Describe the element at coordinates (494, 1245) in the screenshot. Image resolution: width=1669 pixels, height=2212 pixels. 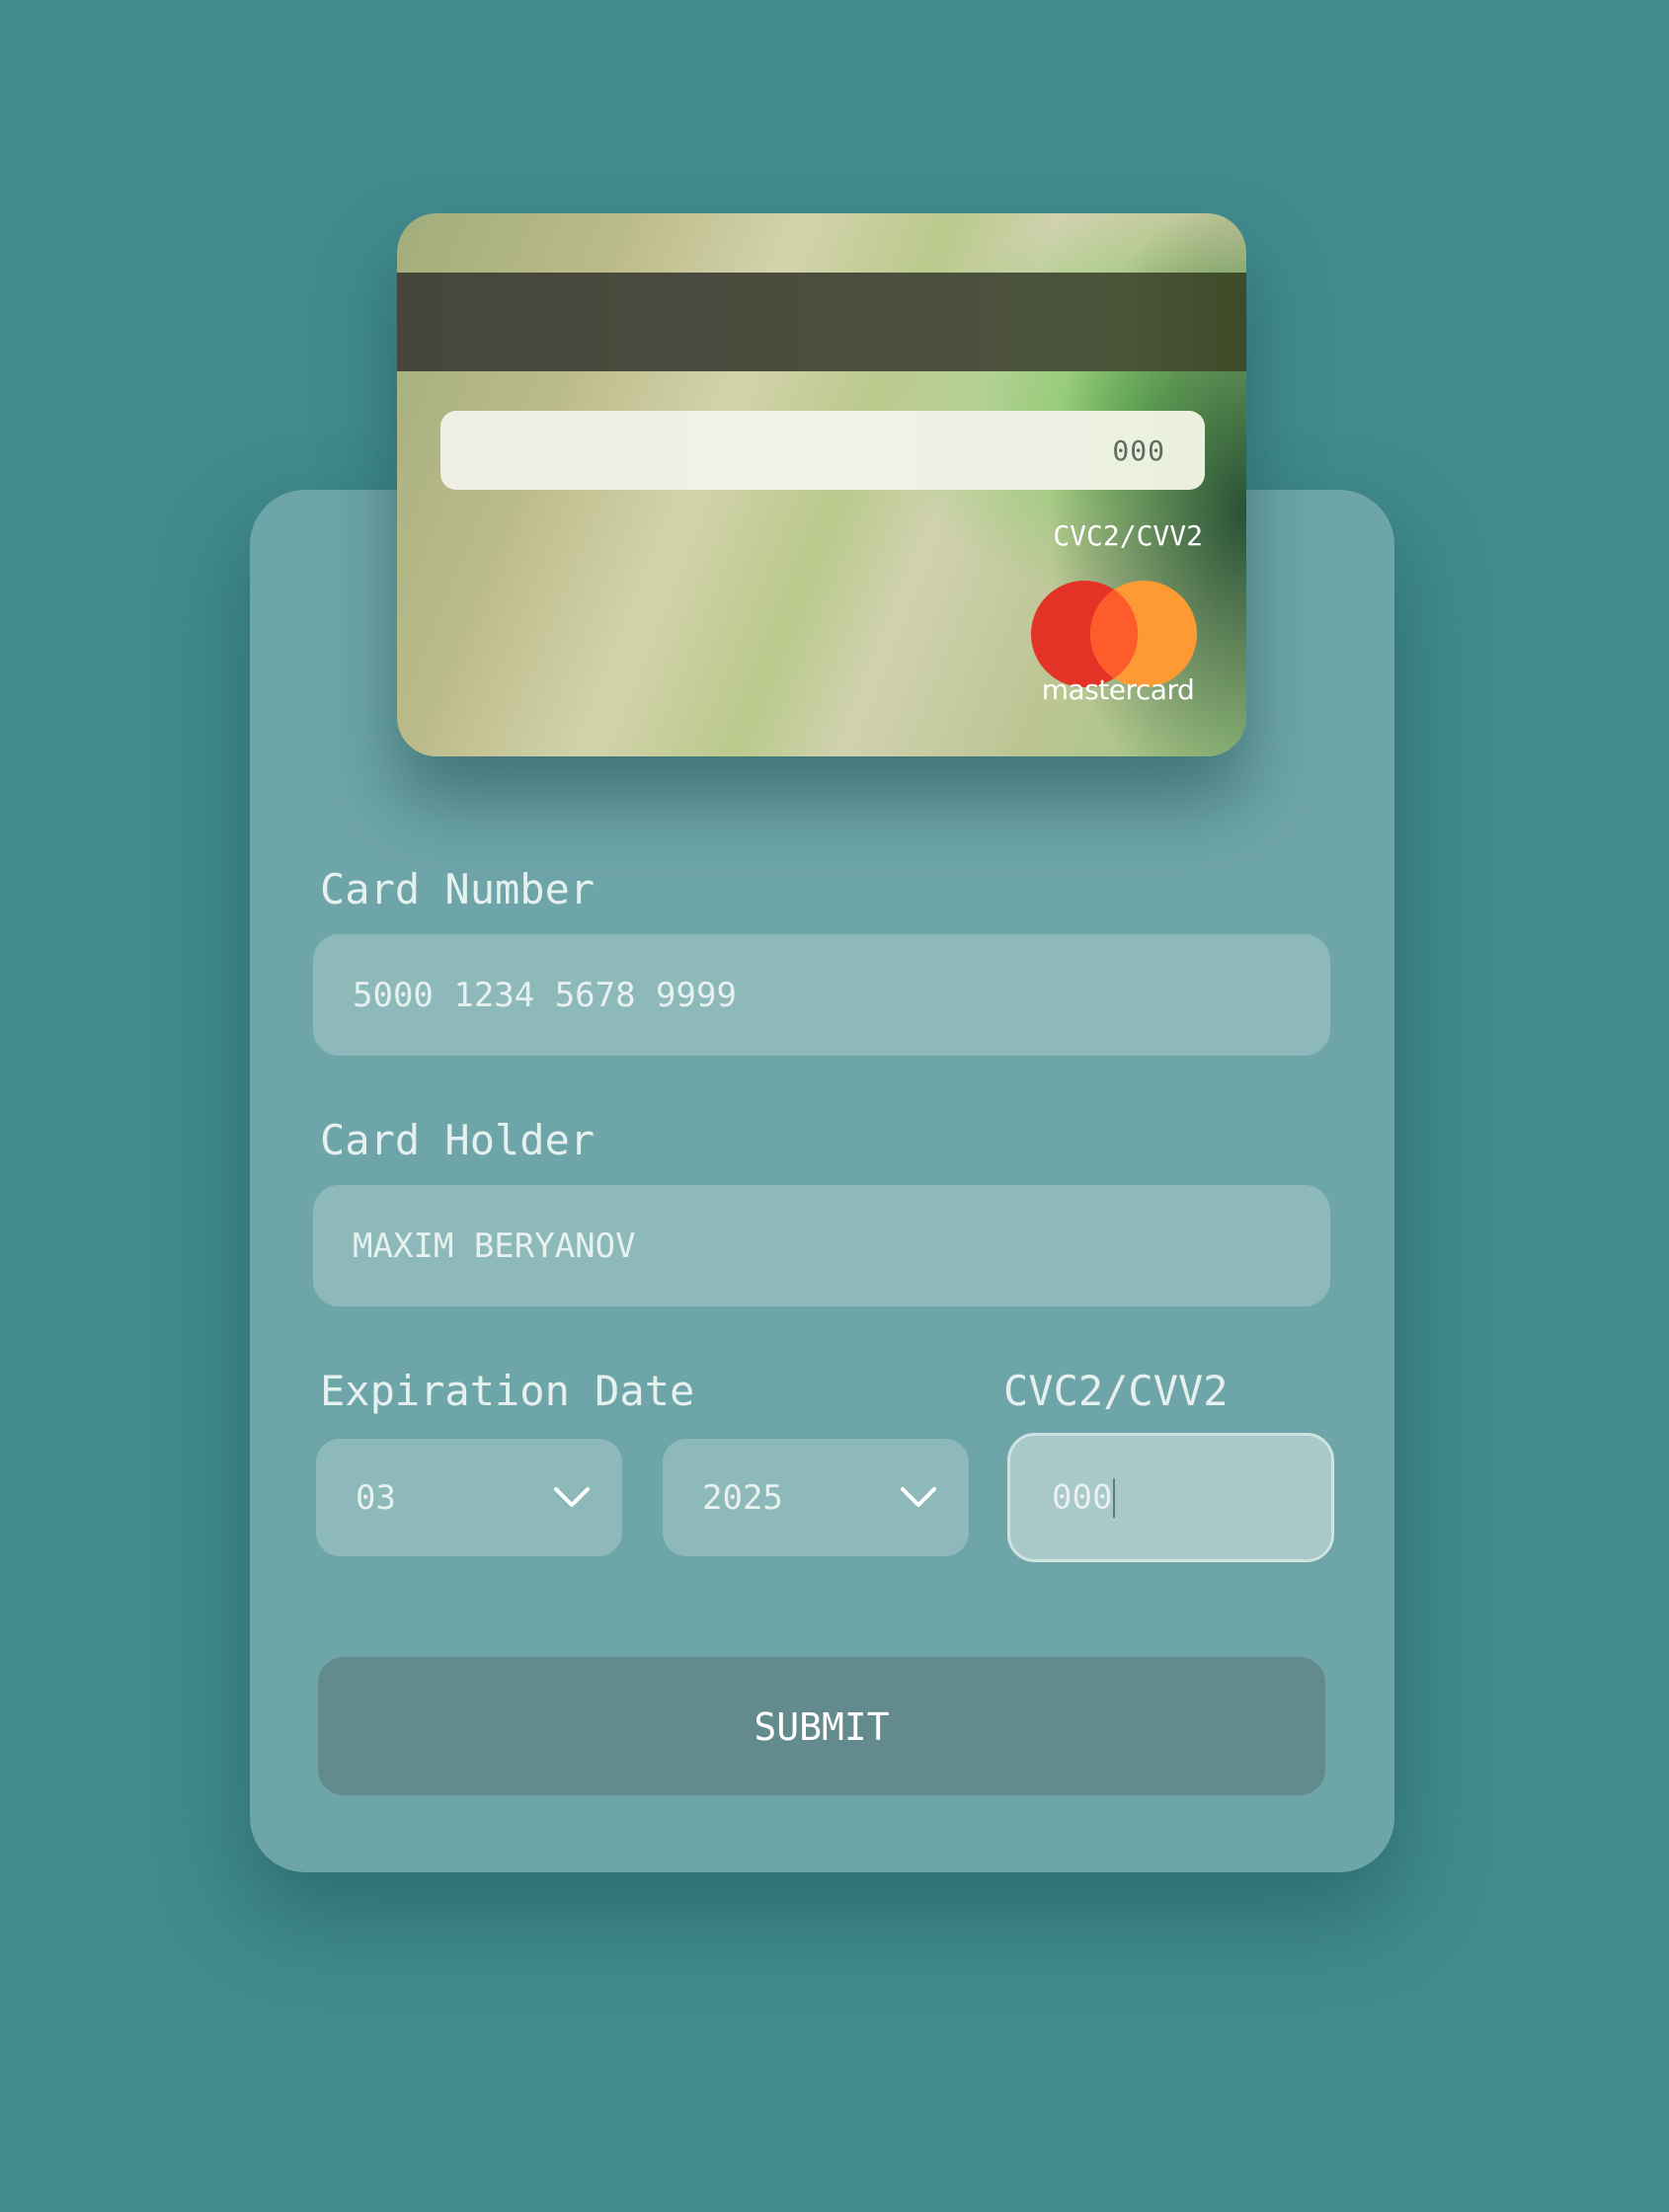
I see `card-holder-value: MAXIM BERYANOV` at that location.